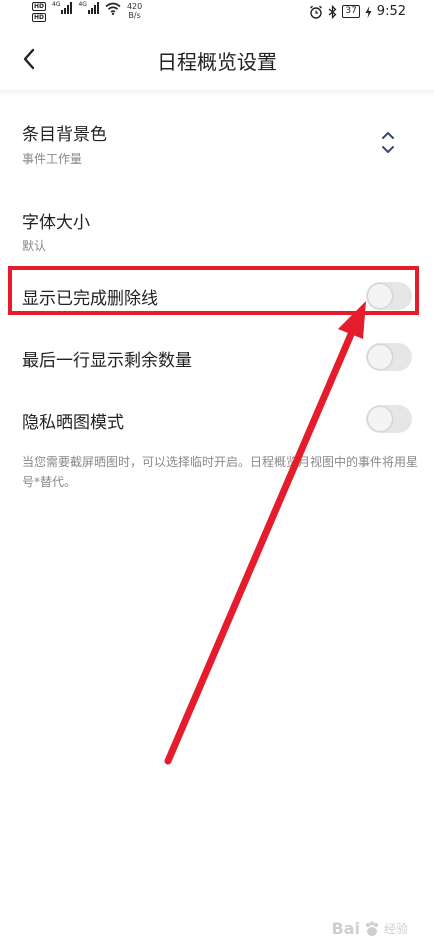  I want to click on status-left: HD HD 4G 4G 420 B/s, so click(87, 12).